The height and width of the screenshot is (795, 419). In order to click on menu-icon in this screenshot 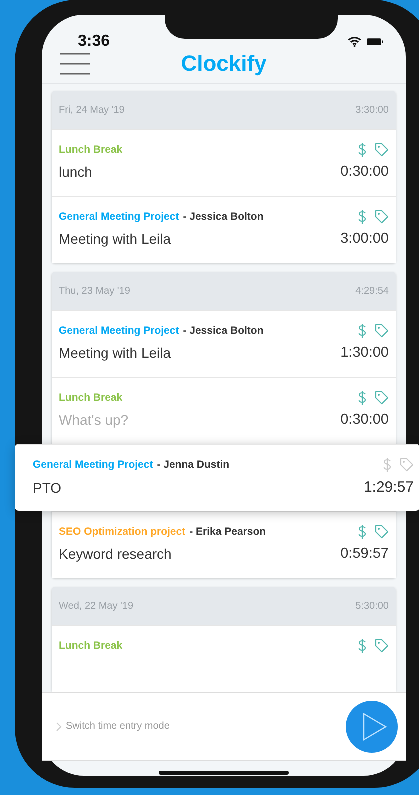, I will do `click(75, 64)`.